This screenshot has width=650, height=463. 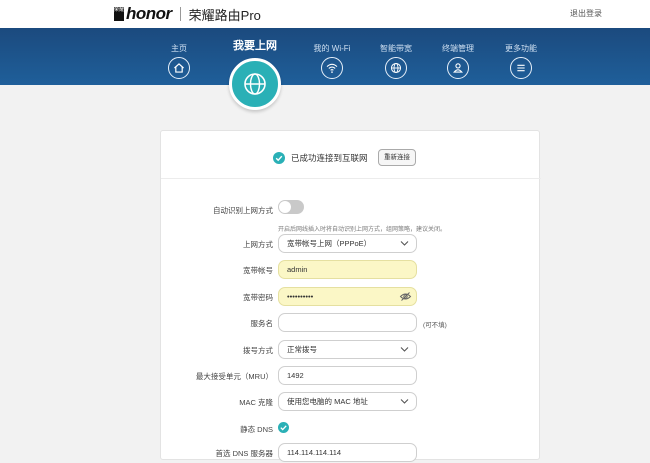 What do you see at coordinates (458, 48) in the screenshot?
I see `nav-label-devices: 终端管理` at bounding box center [458, 48].